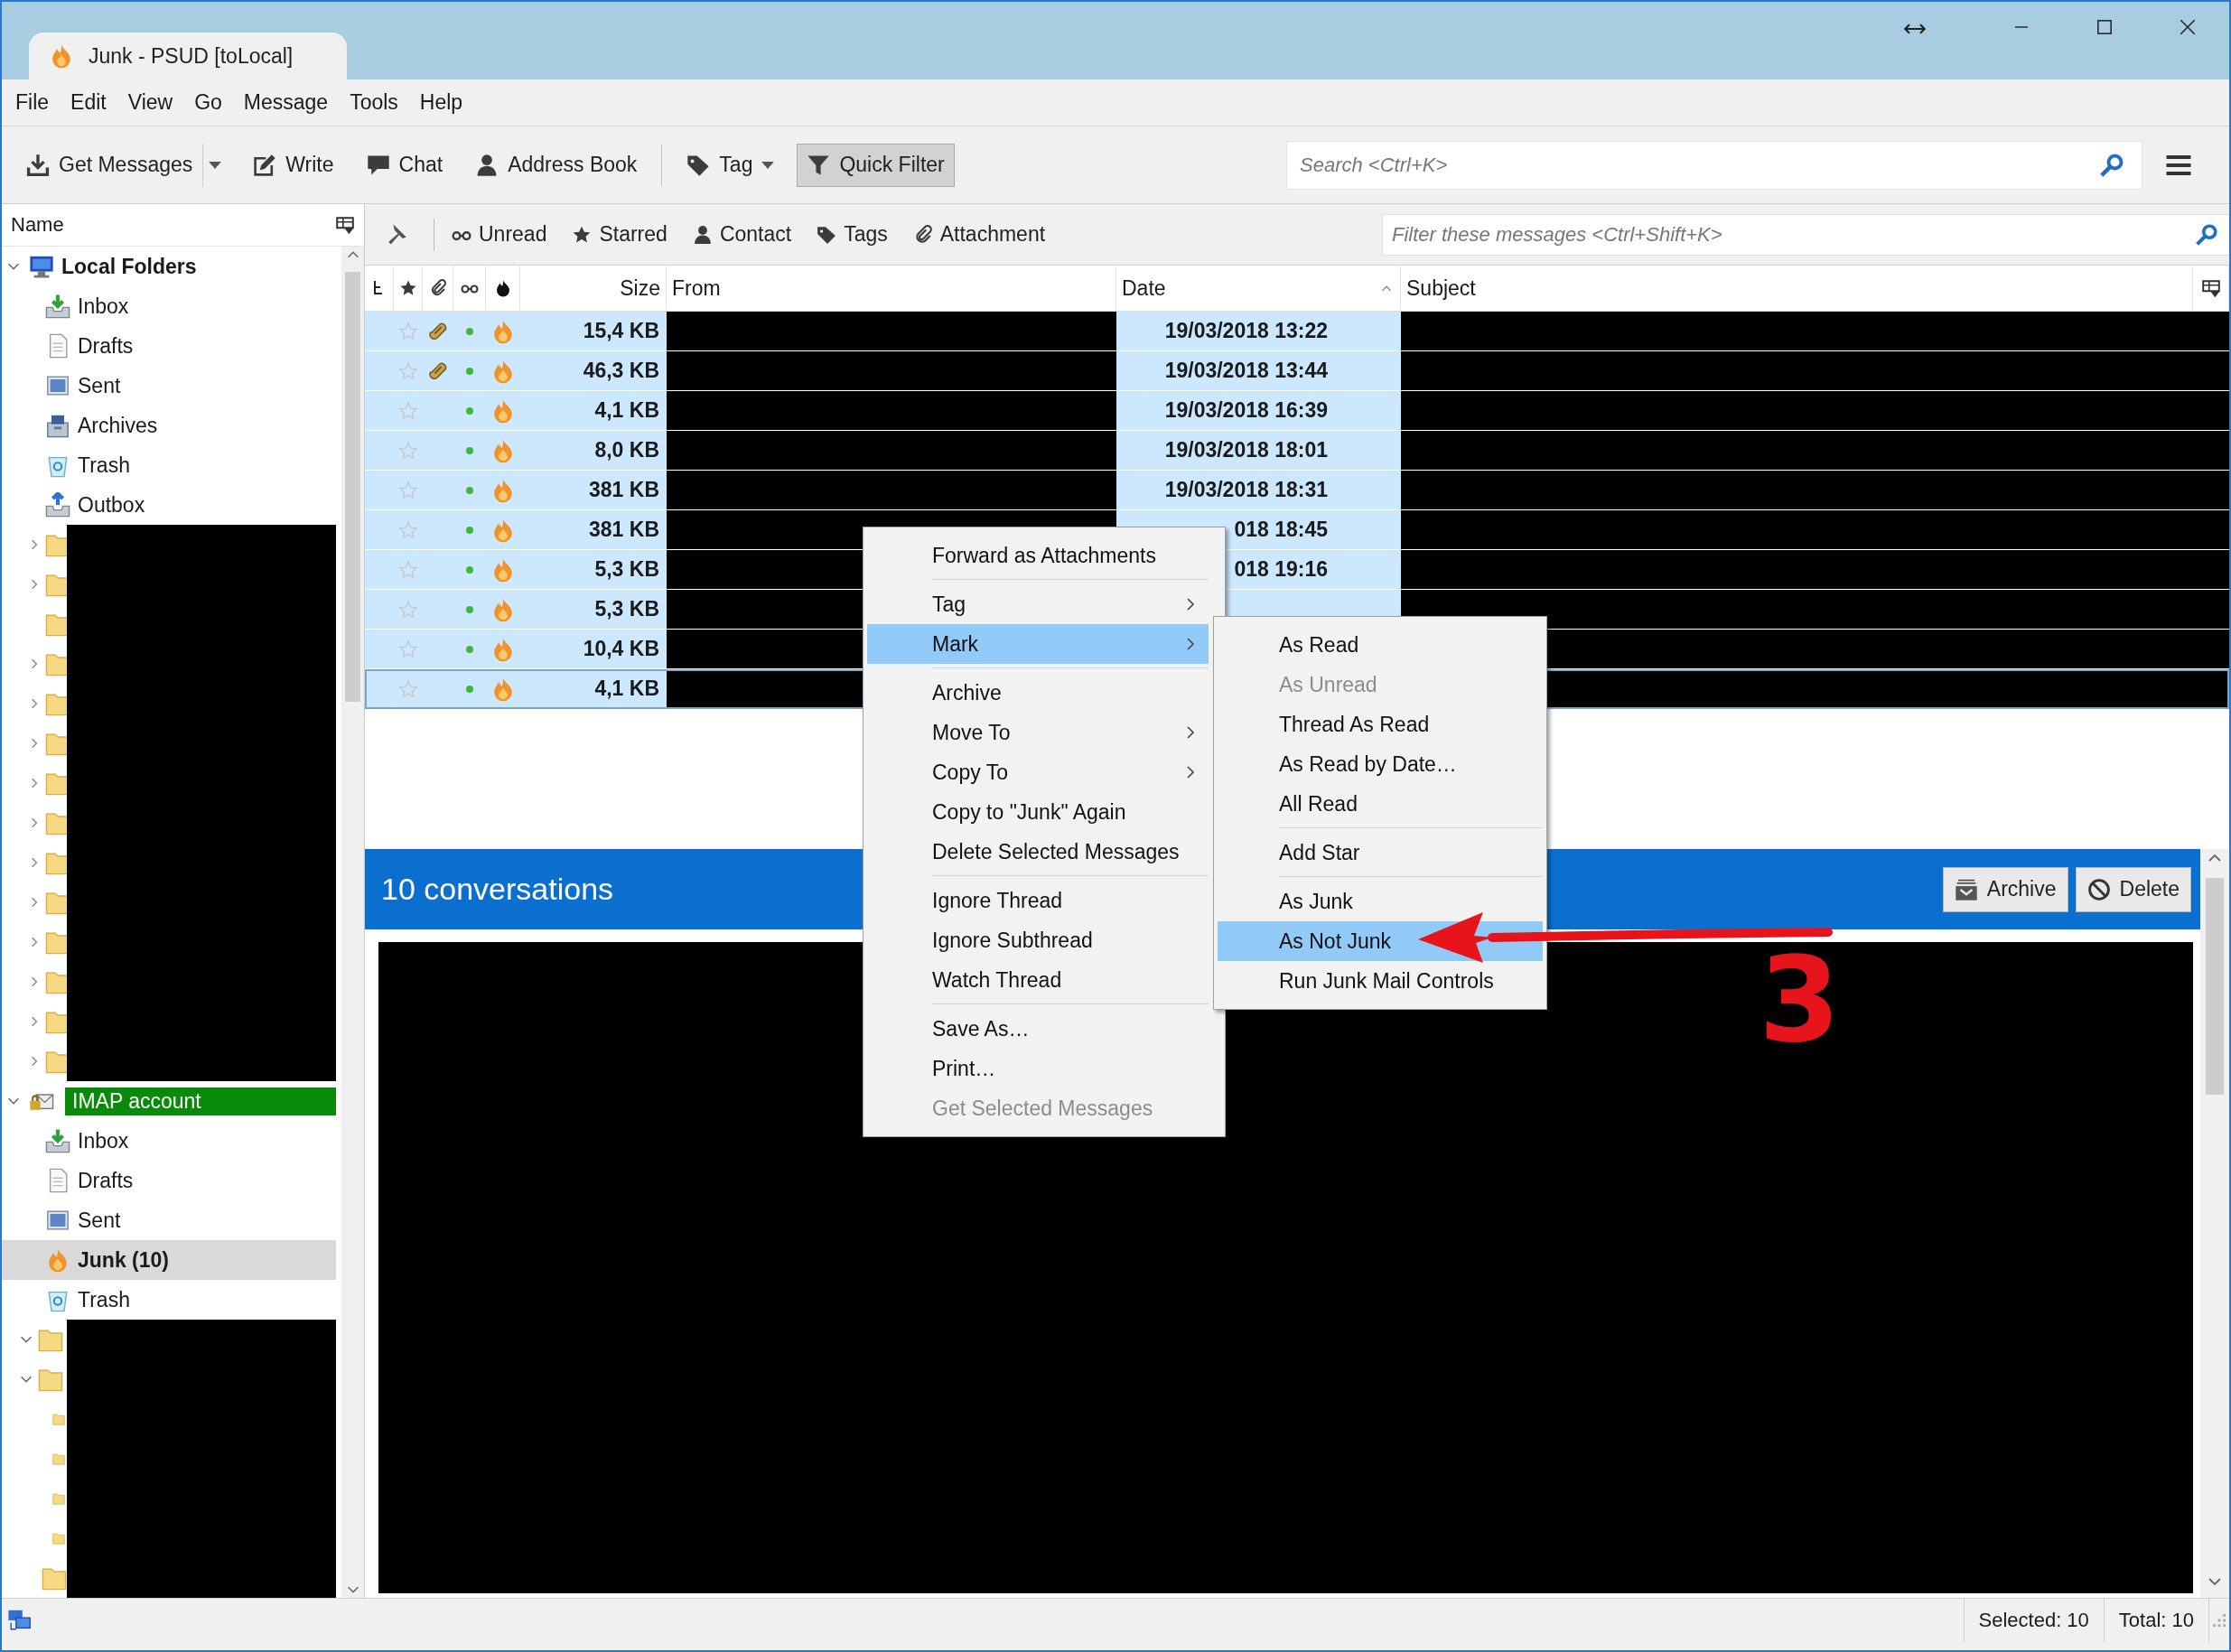 The width and height of the screenshot is (2231, 1652). Describe the element at coordinates (876, 165) in the screenshot. I see `toolbar-button: Quick Filter` at that location.